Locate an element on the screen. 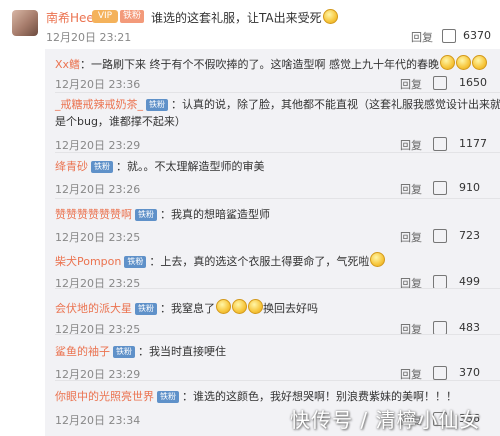  reply-text-continued: 是个bug，谁都撑不起来） is located at coordinates (120, 121).